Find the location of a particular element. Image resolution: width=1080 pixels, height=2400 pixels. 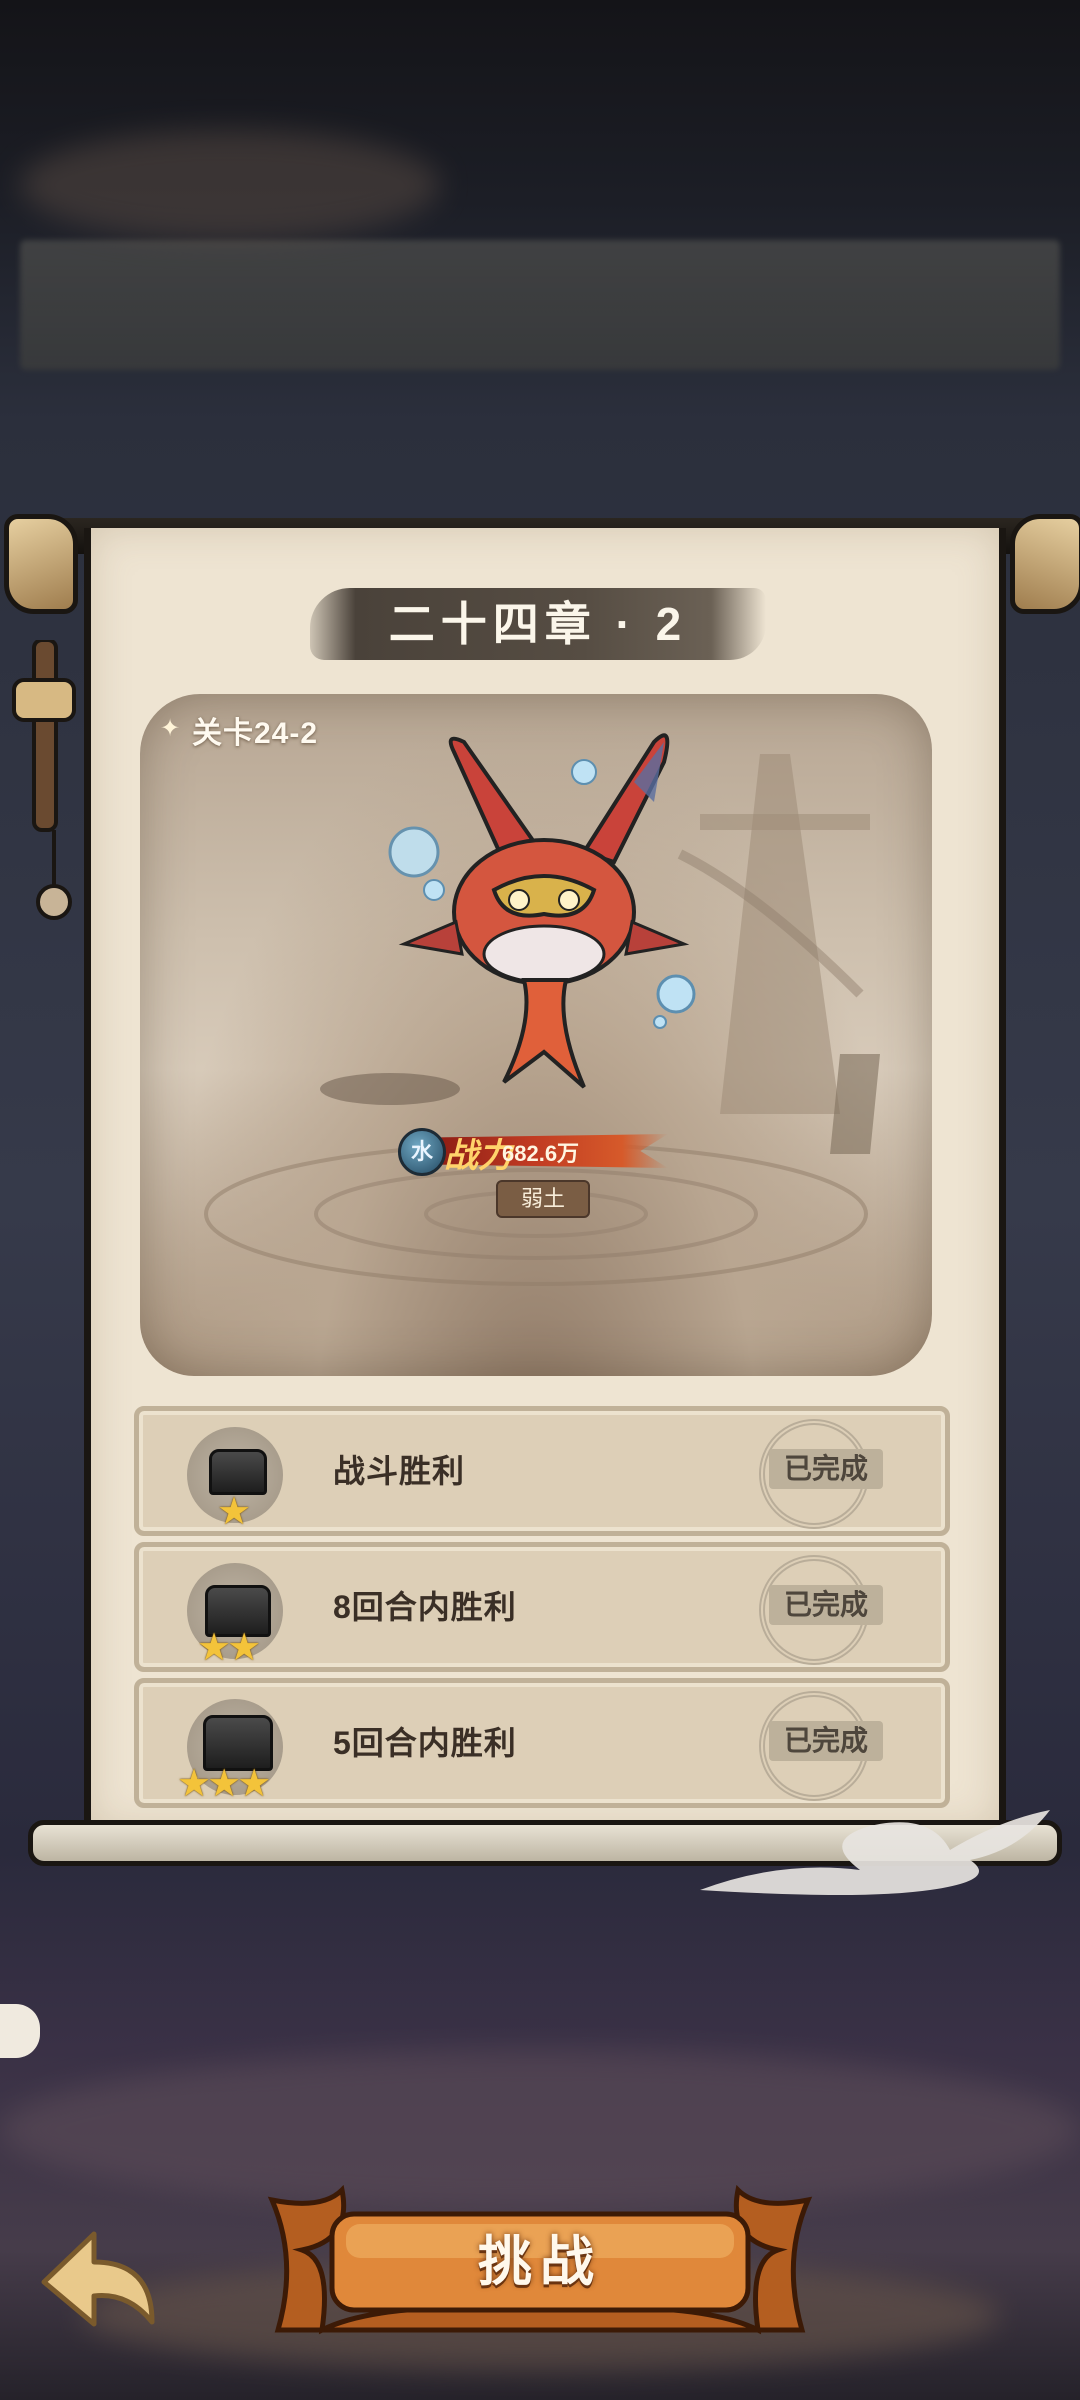

objective-text: 5回合内胜利 is located at coordinates (425, 1743).